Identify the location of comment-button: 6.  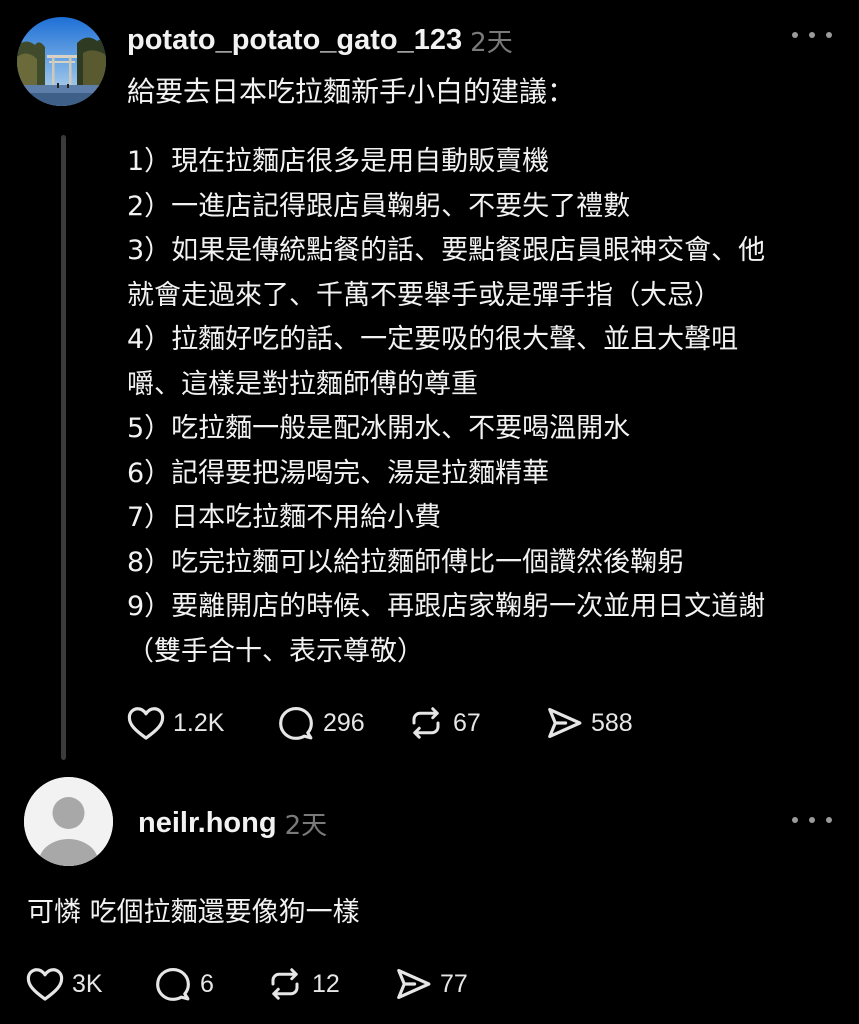
(210, 984).